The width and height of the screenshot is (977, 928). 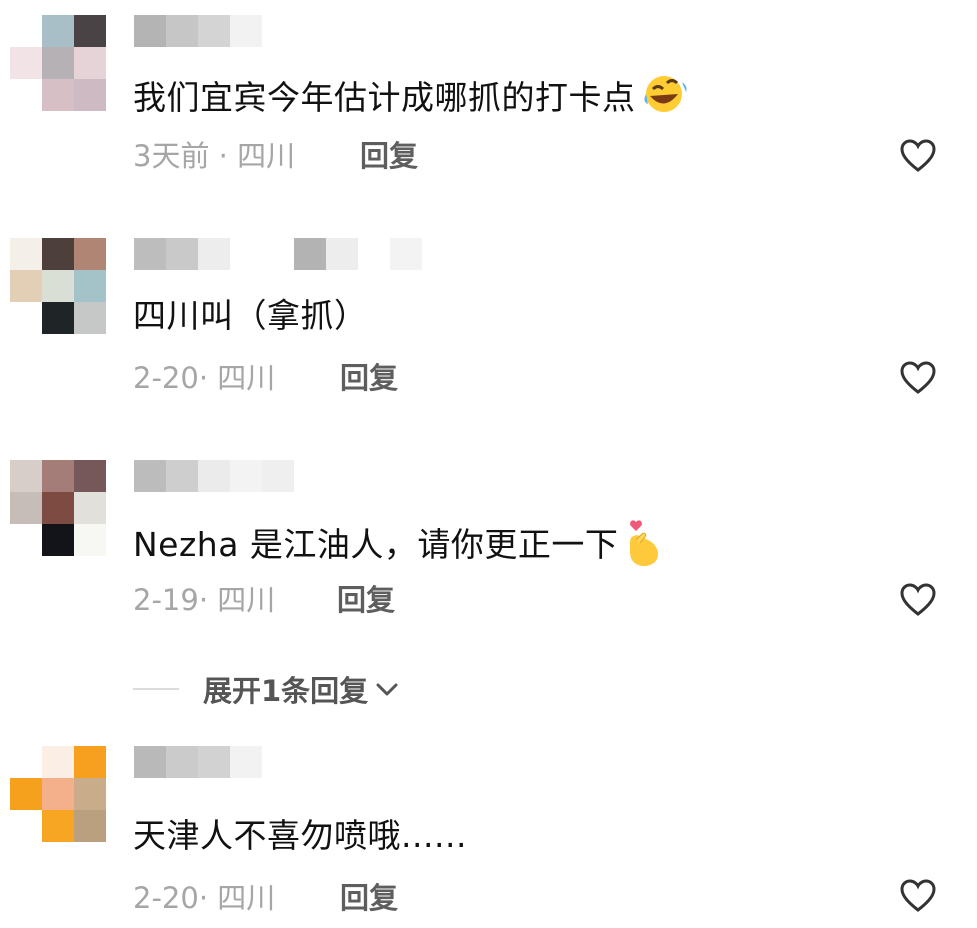 What do you see at coordinates (204, 600) in the screenshot?
I see `comment-meta: 2-19· 四川` at bounding box center [204, 600].